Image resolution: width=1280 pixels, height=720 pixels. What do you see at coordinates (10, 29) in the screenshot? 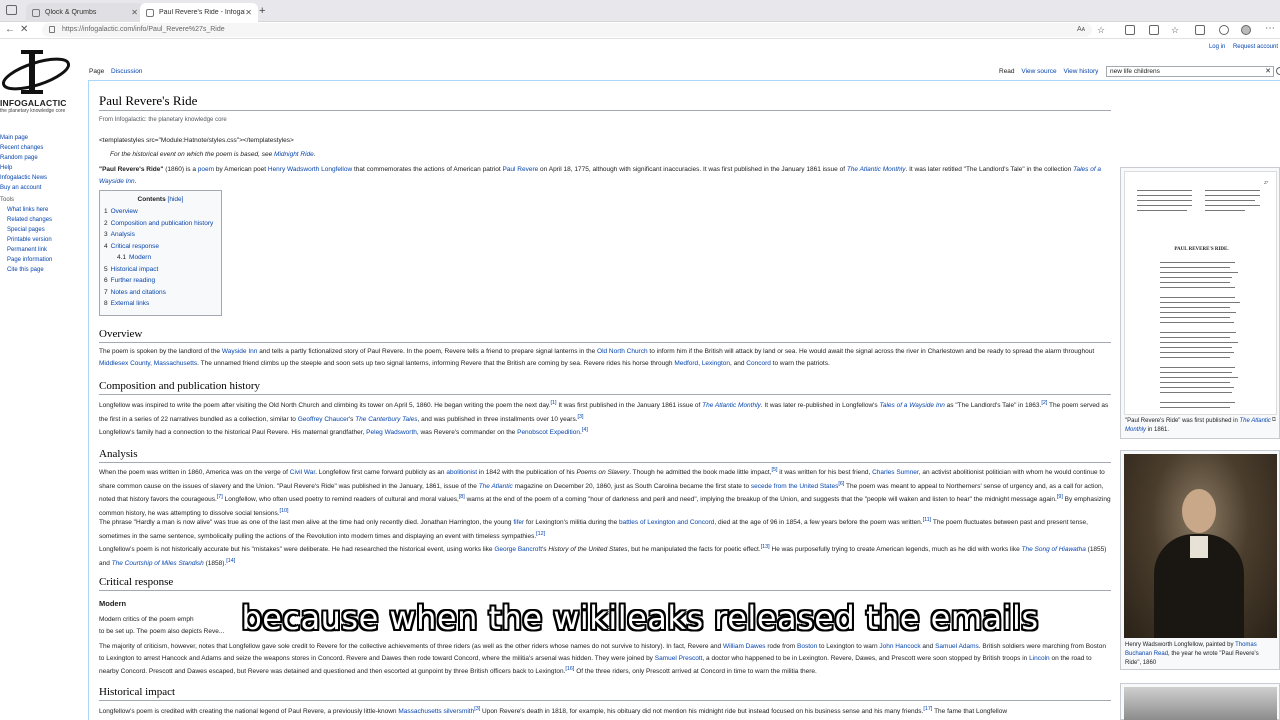
I see `back-icon: ←` at bounding box center [10, 29].